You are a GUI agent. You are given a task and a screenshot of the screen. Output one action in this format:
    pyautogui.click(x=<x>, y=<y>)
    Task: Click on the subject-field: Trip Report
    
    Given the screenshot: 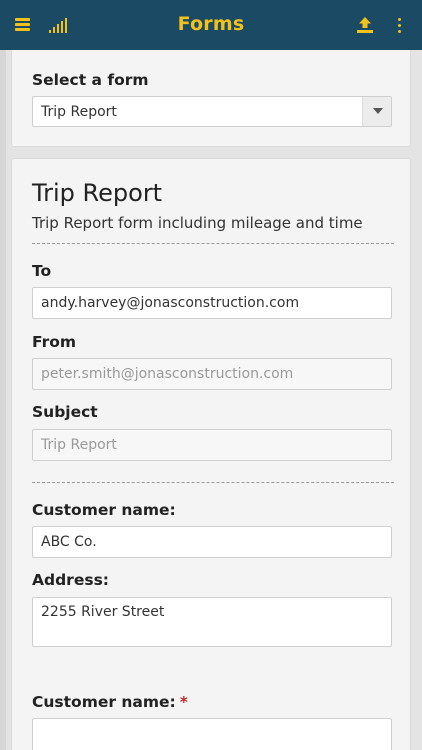 What is the action you would take?
    pyautogui.click(x=212, y=445)
    